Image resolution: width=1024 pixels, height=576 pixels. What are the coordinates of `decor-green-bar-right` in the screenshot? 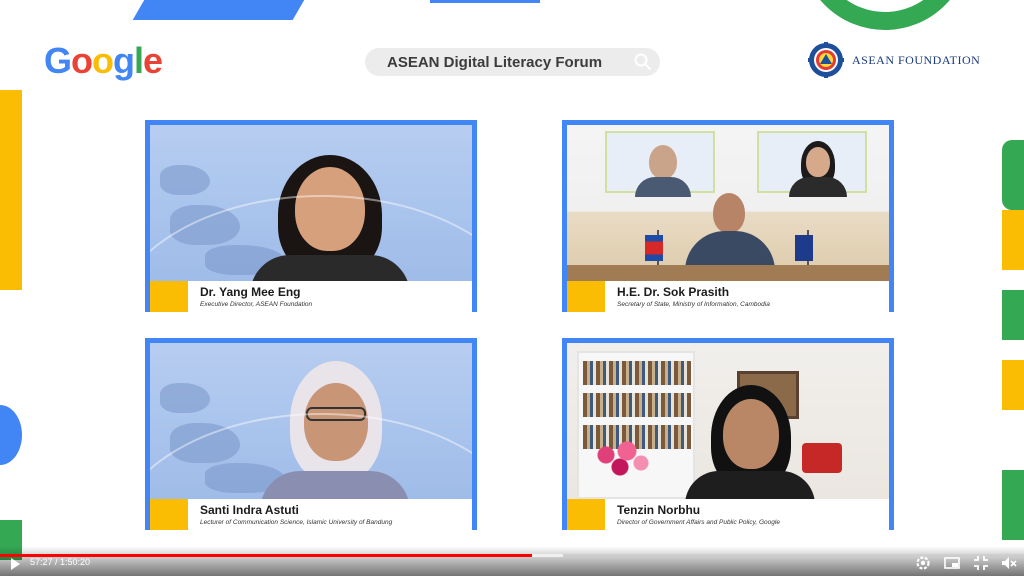 It's located at (1013, 175).